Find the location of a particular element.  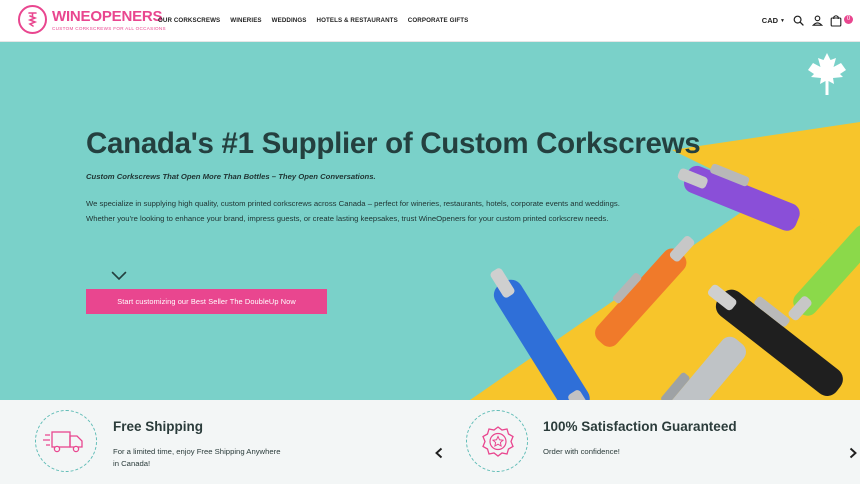

nav-item-our-corkscrews: OUR CORKSCREWS is located at coordinates (189, 20).